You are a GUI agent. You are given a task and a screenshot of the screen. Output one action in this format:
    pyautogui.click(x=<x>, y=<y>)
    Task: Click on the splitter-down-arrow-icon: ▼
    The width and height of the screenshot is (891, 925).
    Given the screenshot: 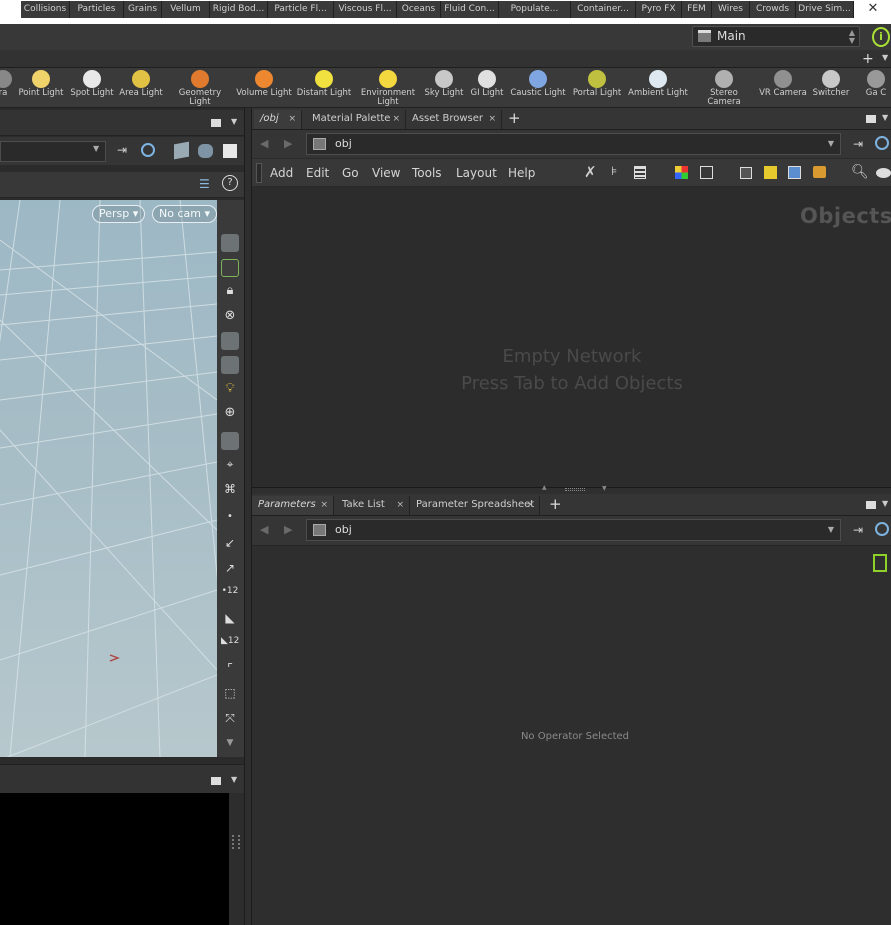 What is the action you would take?
    pyautogui.click(x=604, y=488)
    